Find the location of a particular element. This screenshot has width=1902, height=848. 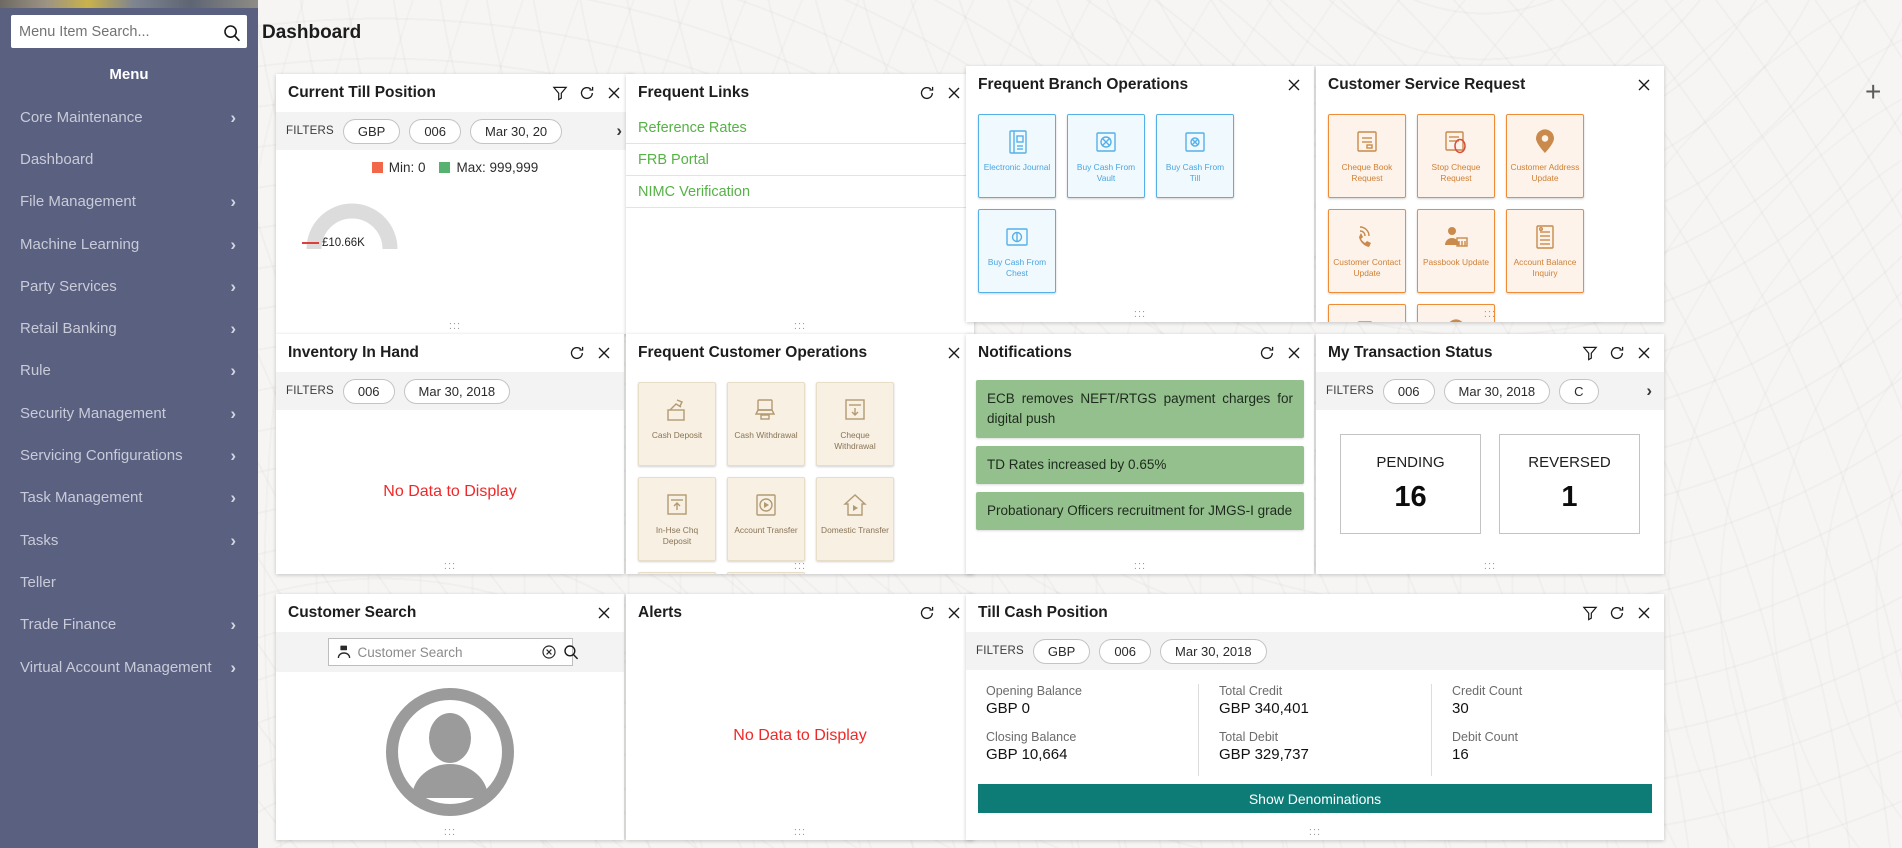

transaction-status-card-pending: PENDING 16 is located at coordinates (1410, 484).